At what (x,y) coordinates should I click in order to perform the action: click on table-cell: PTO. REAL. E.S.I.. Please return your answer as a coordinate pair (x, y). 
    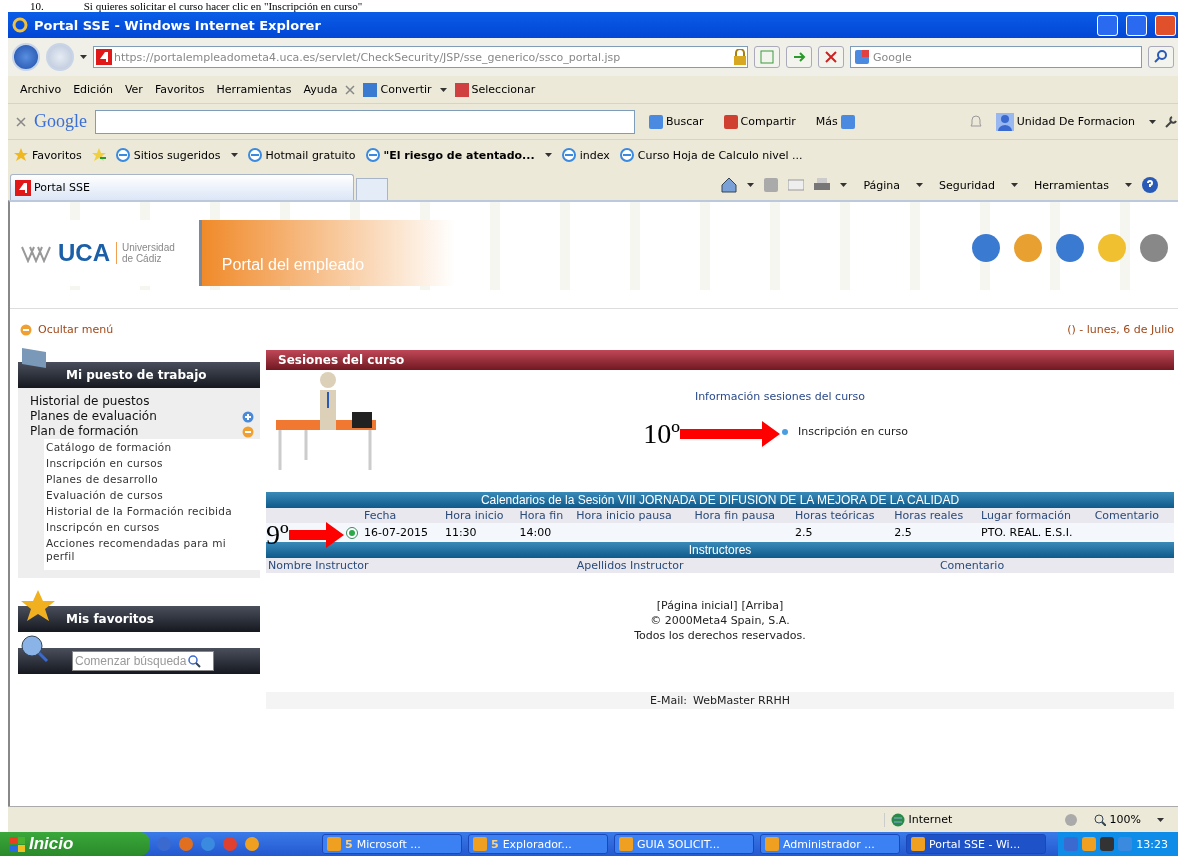
    Looking at the image, I should click on (1036, 532).